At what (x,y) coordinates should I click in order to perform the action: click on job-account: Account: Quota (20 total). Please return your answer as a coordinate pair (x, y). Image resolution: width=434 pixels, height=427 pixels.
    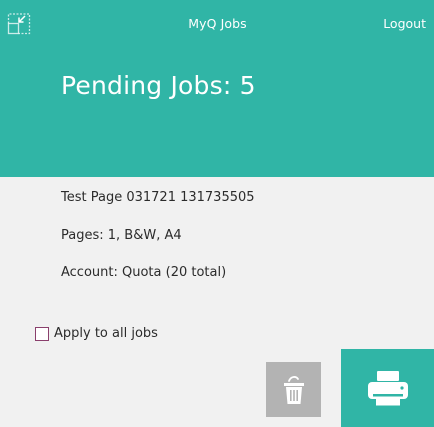
    Looking at the image, I should click on (144, 272).